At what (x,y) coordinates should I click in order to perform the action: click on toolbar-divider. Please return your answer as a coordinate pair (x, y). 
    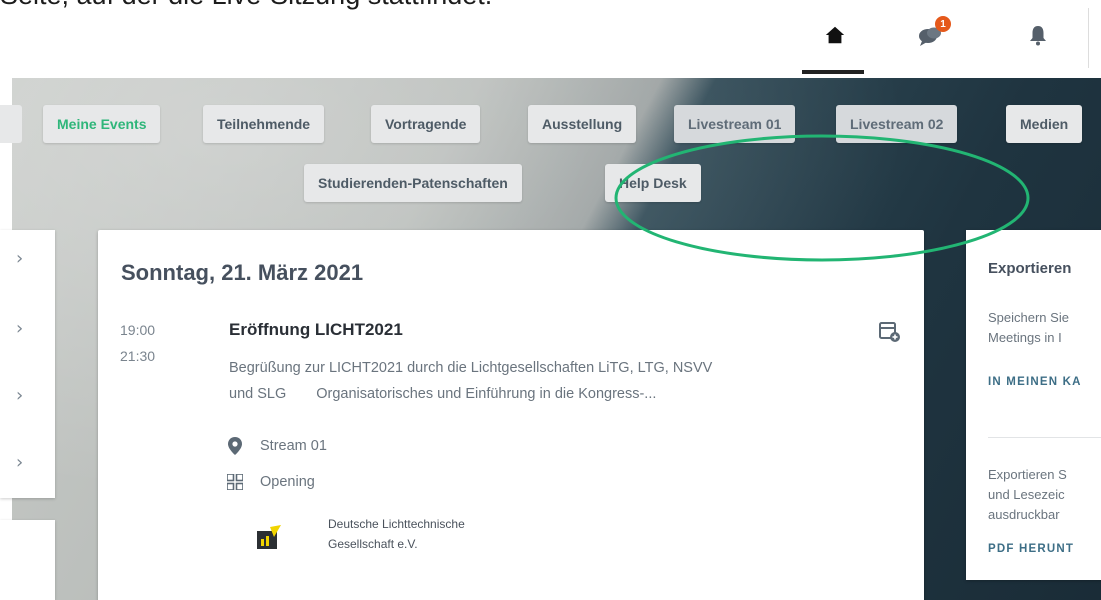
    Looking at the image, I should click on (1088, 38).